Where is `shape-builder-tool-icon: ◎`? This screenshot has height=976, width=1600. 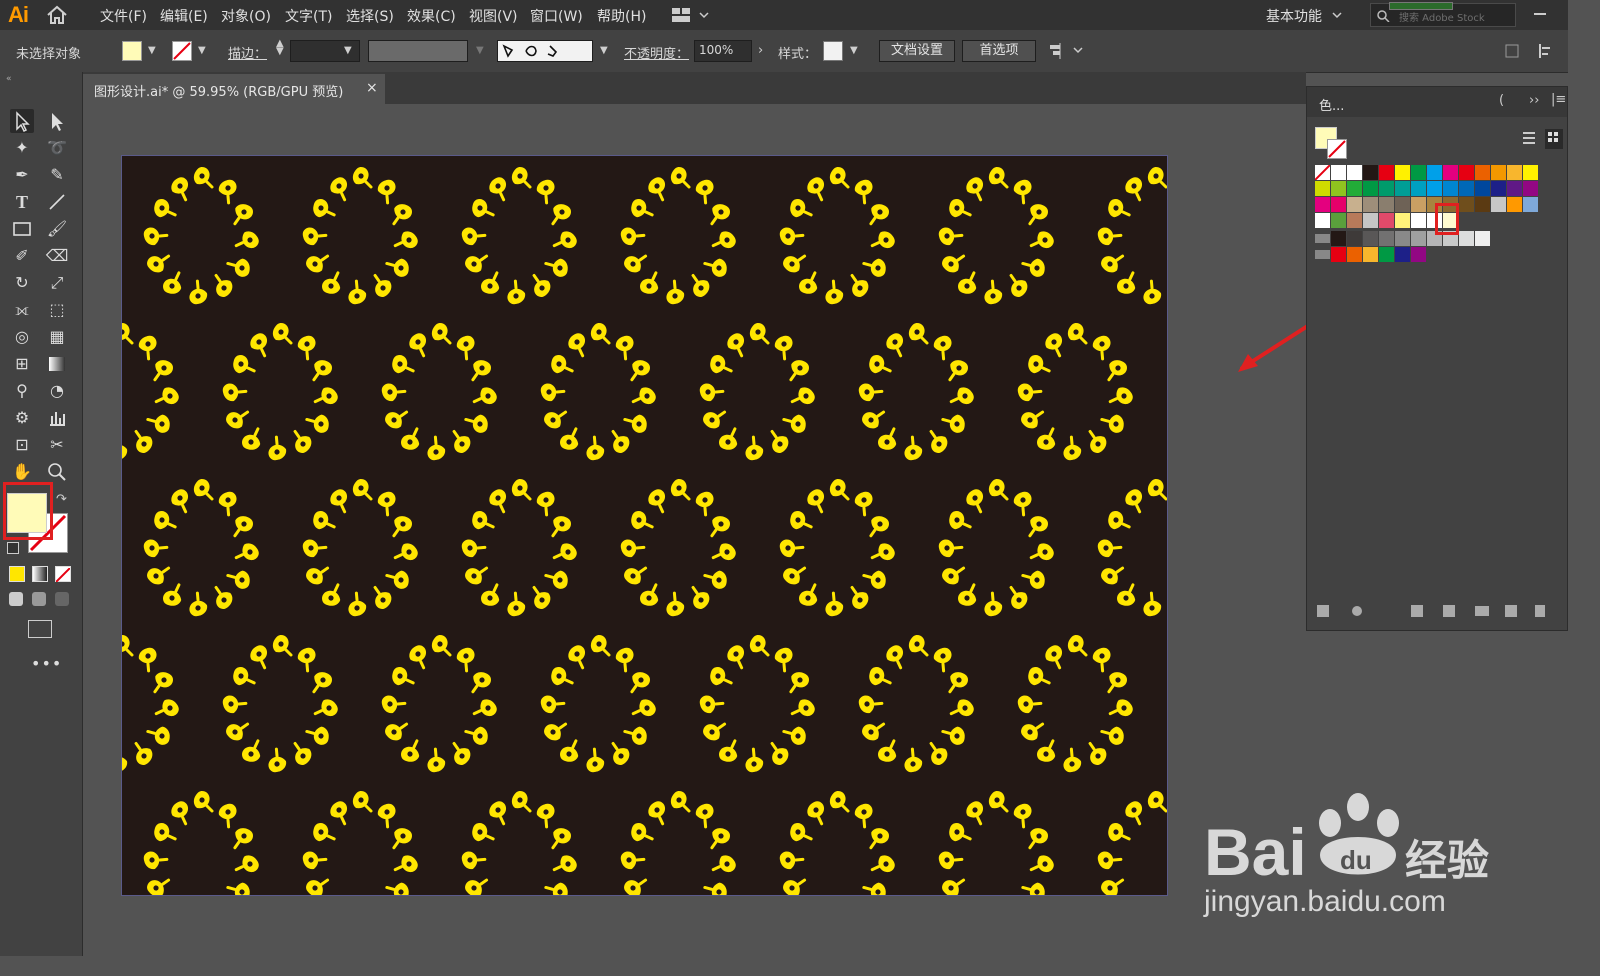 shape-builder-tool-icon: ◎ is located at coordinates (22, 337).